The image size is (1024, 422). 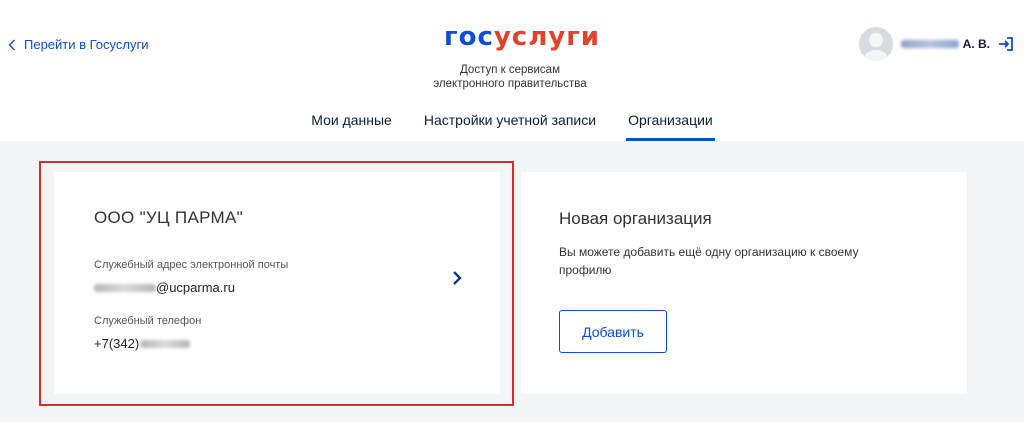 What do you see at coordinates (1006, 44) in the screenshot?
I see `logout-icon` at bounding box center [1006, 44].